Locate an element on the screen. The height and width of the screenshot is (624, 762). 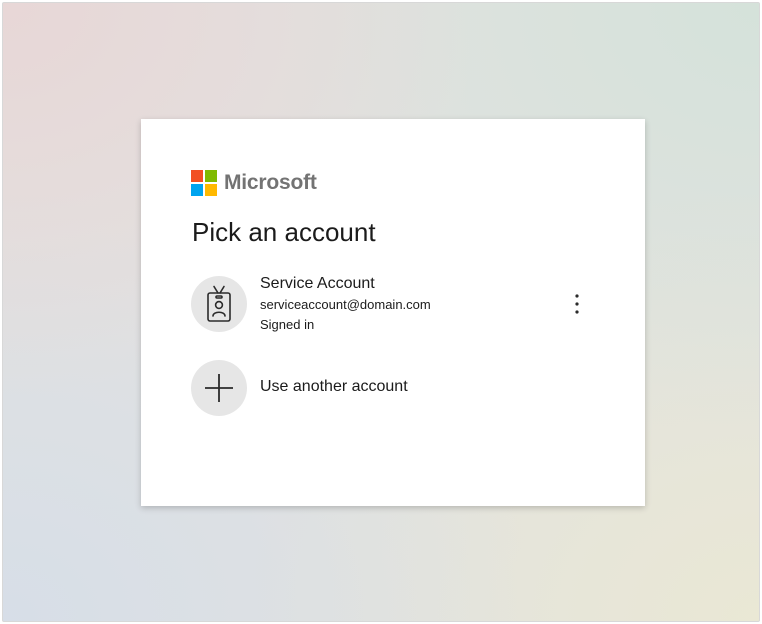
account-status: Signed in is located at coordinates (287, 324).